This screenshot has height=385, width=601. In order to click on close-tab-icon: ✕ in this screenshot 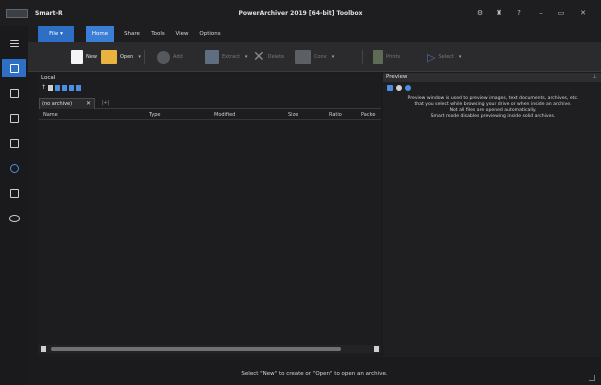, I will do `click(88, 104)`.